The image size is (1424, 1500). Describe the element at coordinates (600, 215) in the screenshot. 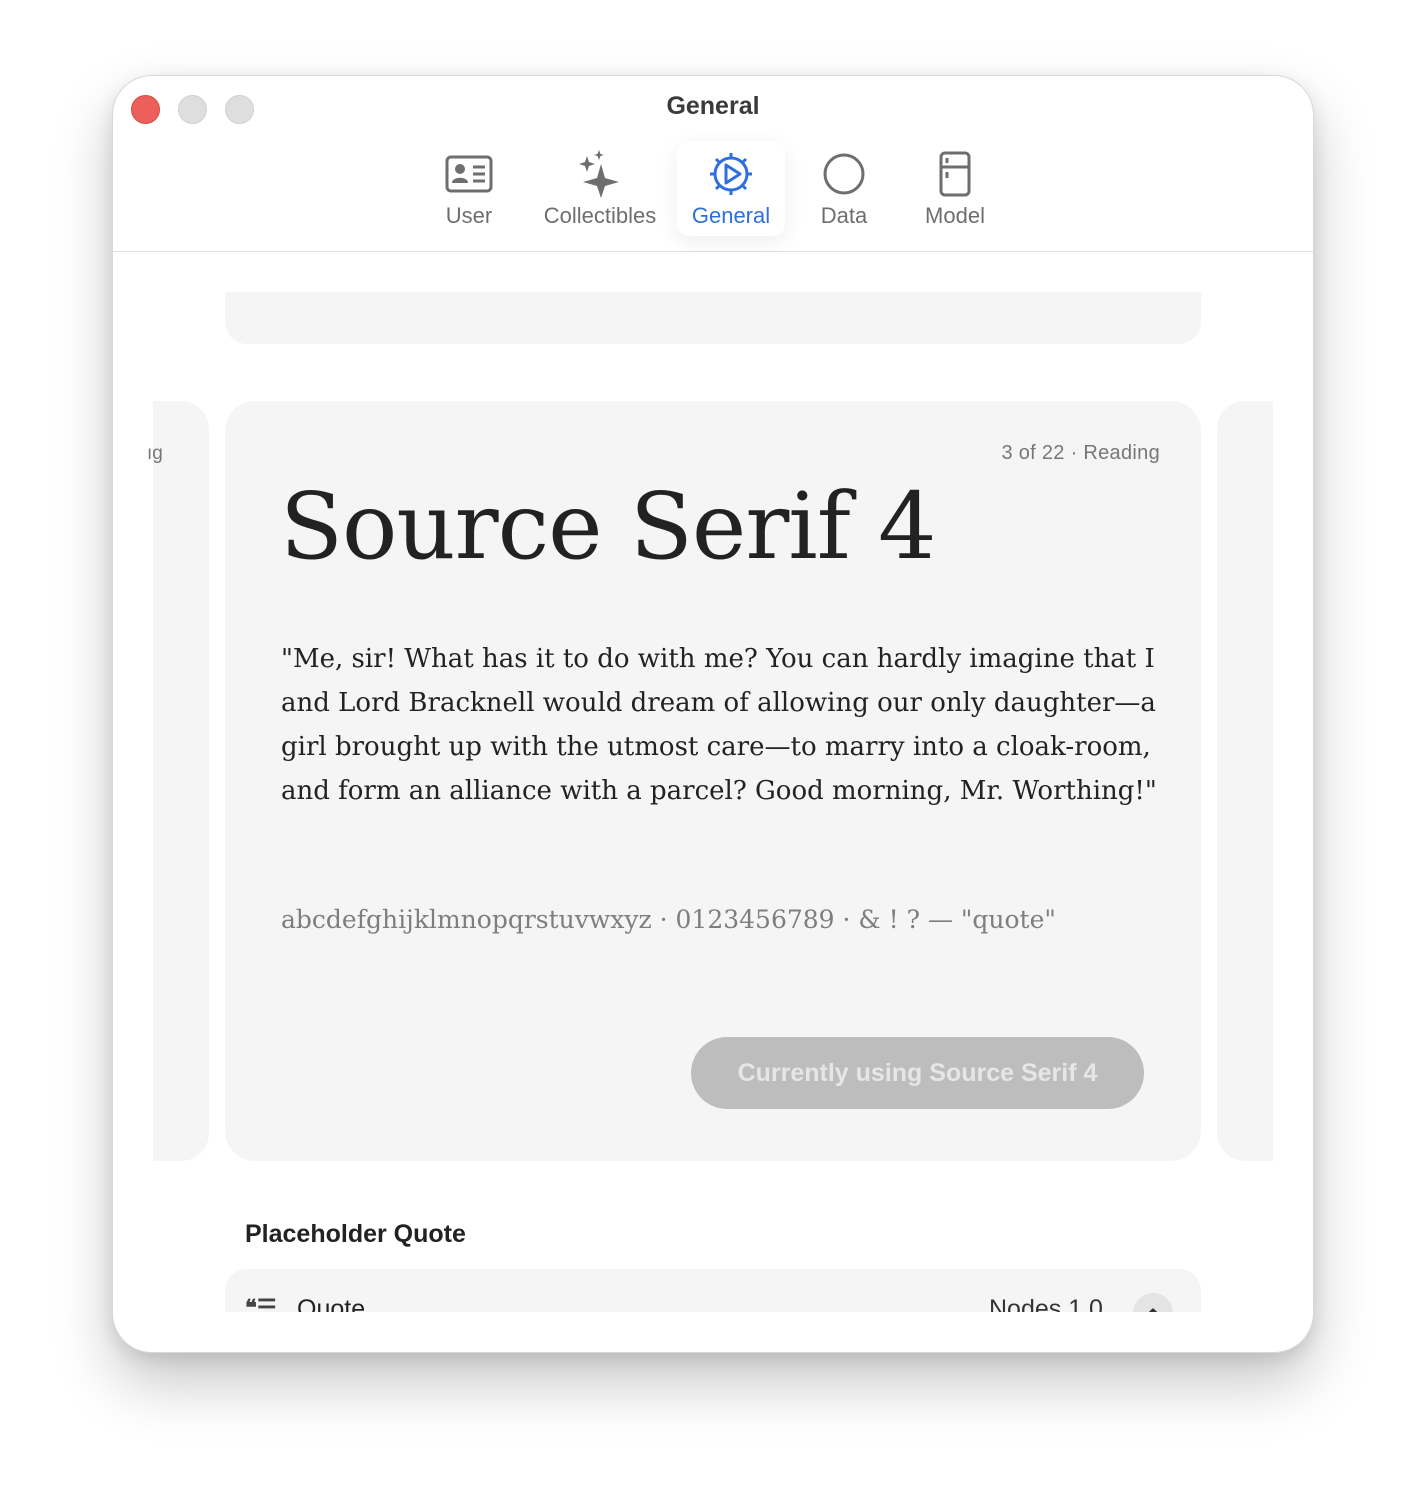

I see `tab-collectibles-label: Collectibles` at that location.